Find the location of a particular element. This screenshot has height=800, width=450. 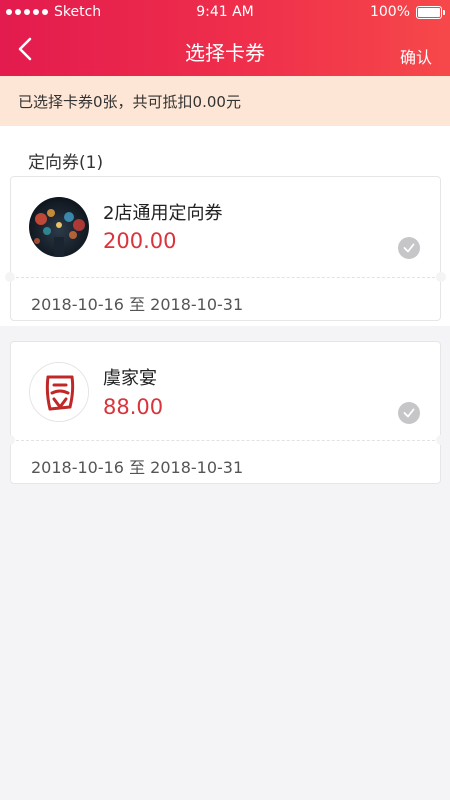

confirm-button: 确认 is located at coordinates (416, 56).